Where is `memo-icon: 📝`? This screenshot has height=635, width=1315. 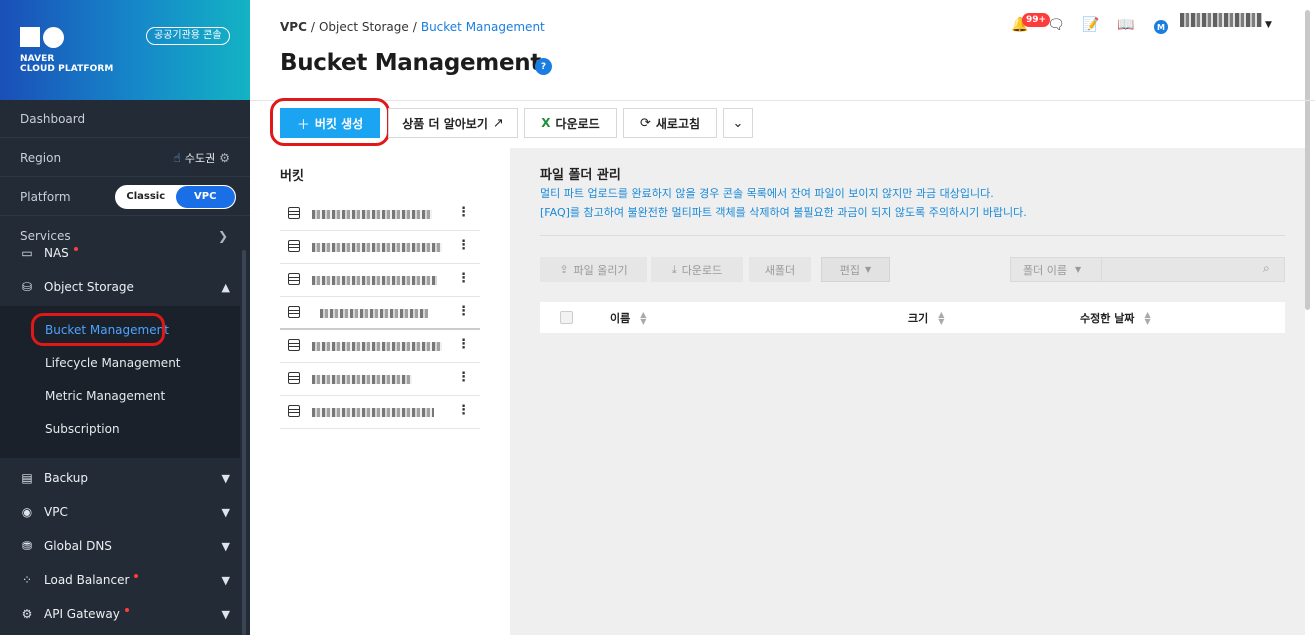 memo-icon: 📝 is located at coordinates (1091, 25).